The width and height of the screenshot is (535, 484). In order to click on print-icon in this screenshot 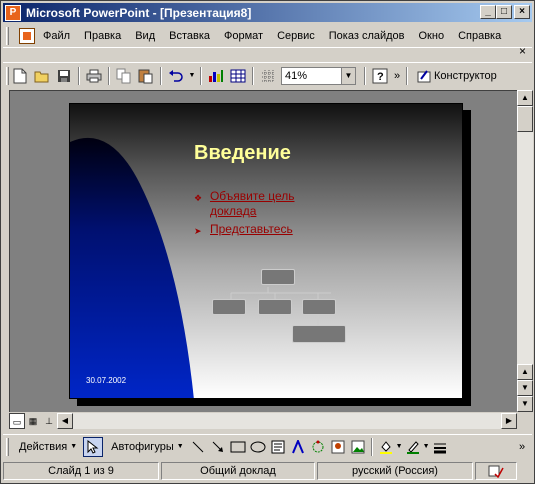, I will do `click(94, 76)`.